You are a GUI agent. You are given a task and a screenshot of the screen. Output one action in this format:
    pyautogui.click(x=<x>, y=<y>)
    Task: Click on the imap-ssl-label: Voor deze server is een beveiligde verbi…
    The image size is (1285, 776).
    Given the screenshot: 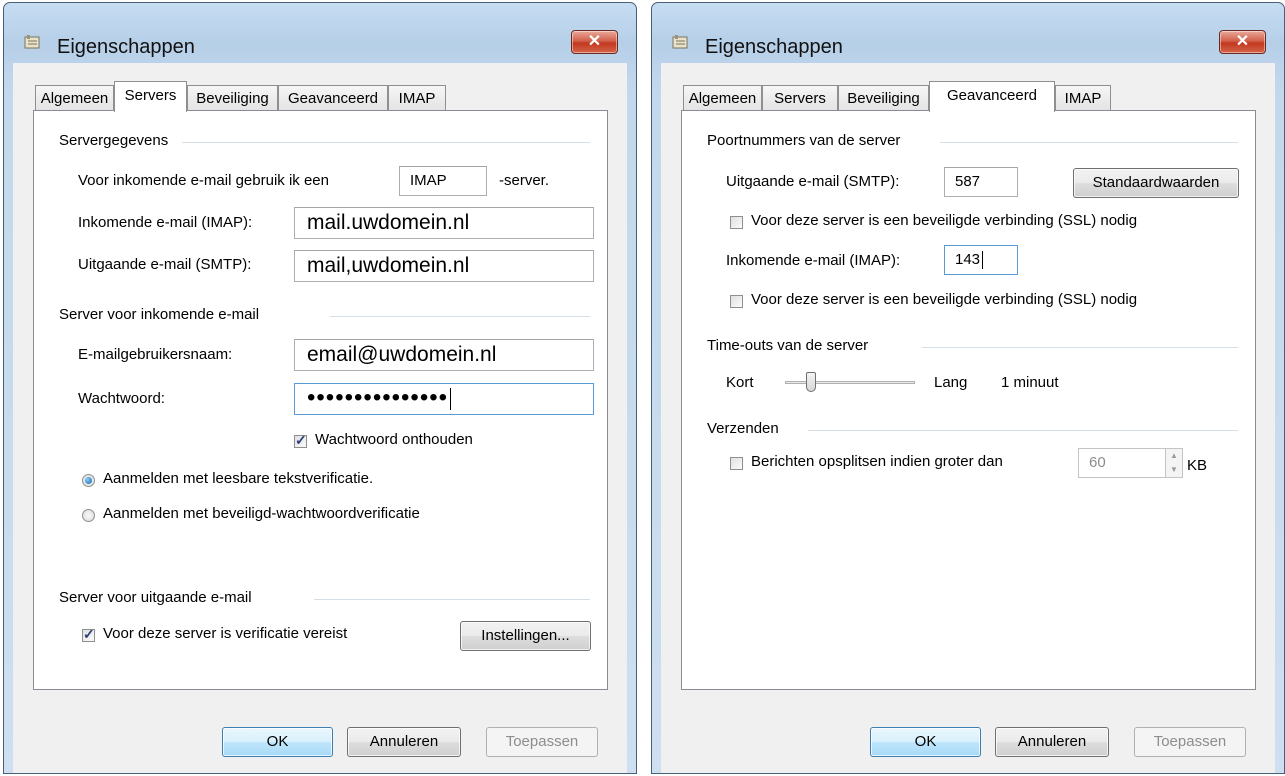 What is the action you would take?
    pyautogui.click(x=944, y=299)
    